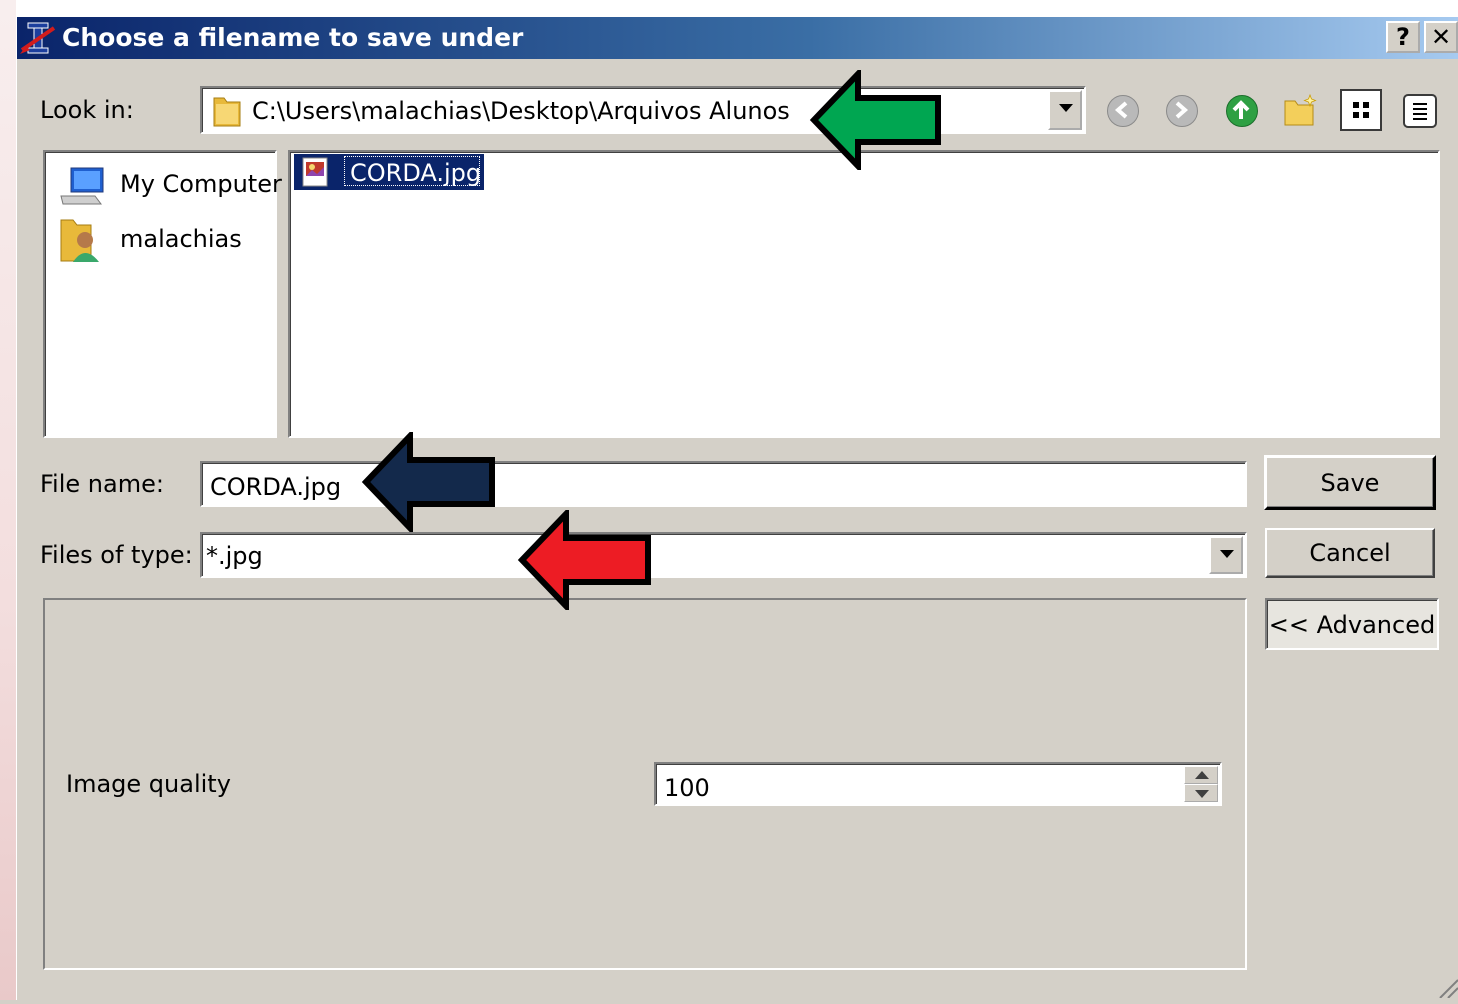 This screenshot has height=1004, width=1458. What do you see at coordinates (416, 173) in the screenshot?
I see `file-name-label: CORDA.jpg` at bounding box center [416, 173].